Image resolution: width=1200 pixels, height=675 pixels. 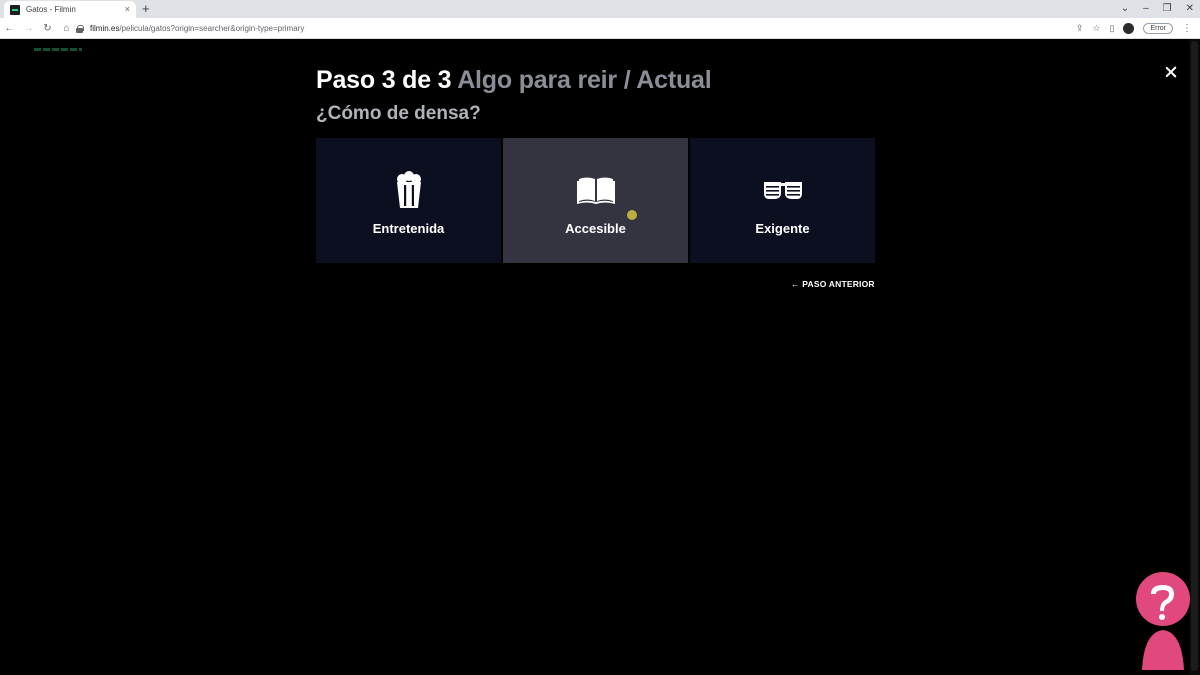 I want to click on previous-step-link: ← PASO ANTERIOR, so click(x=833, y=284).